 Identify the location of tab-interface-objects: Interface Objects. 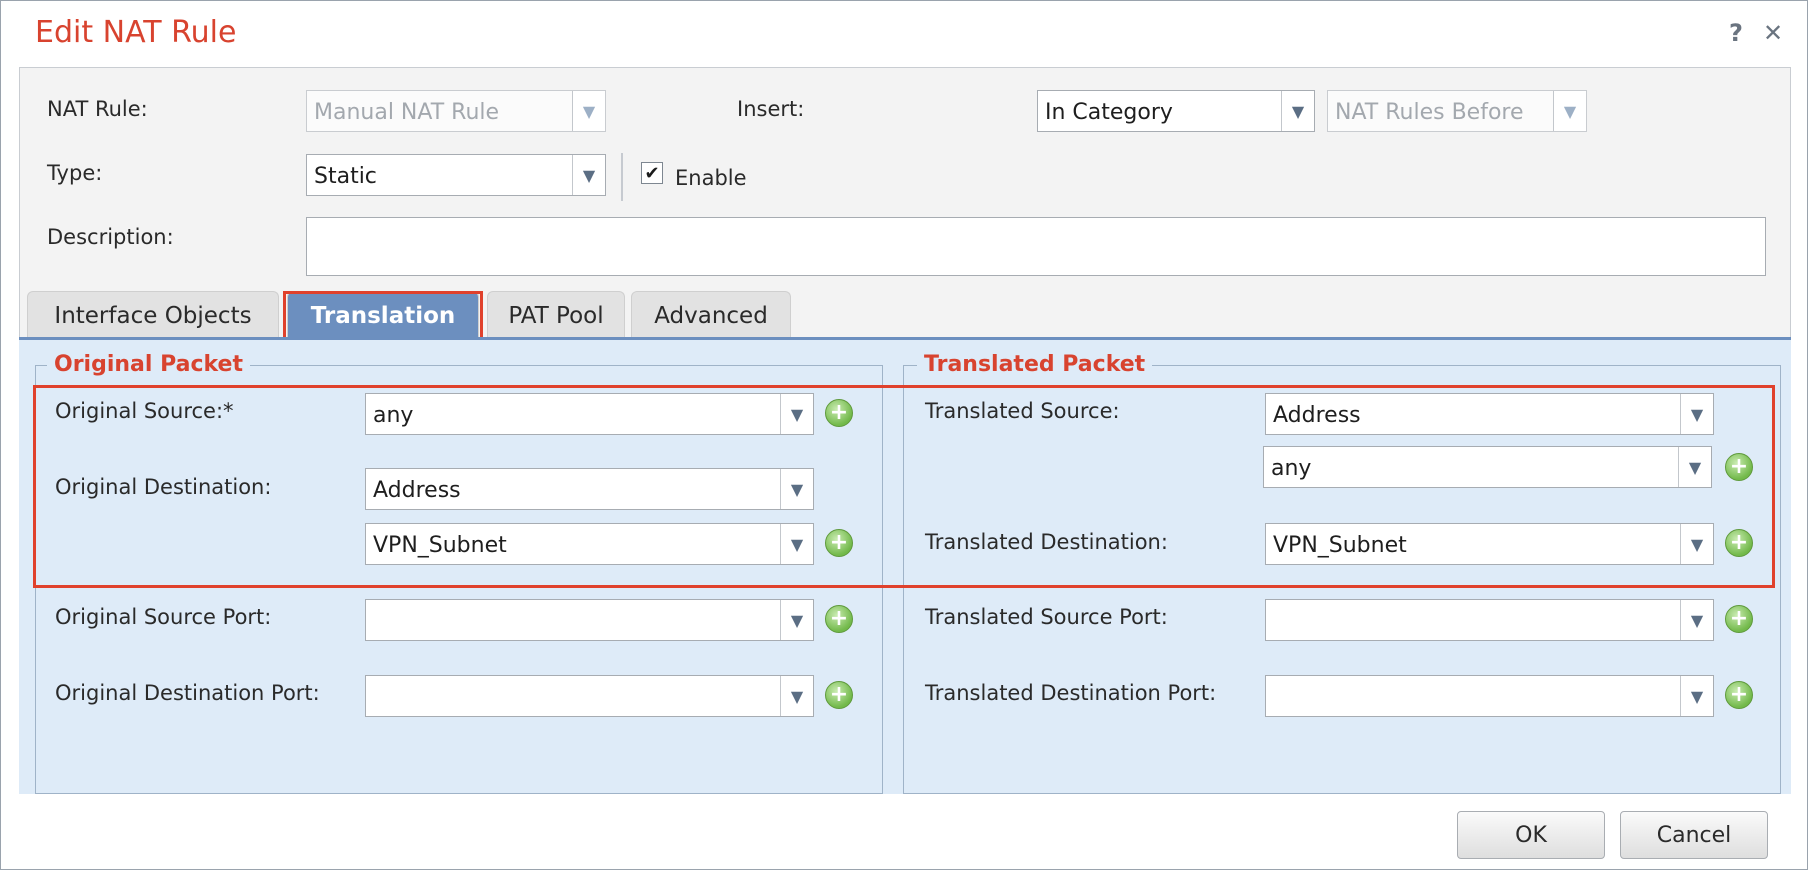
(153, 315).